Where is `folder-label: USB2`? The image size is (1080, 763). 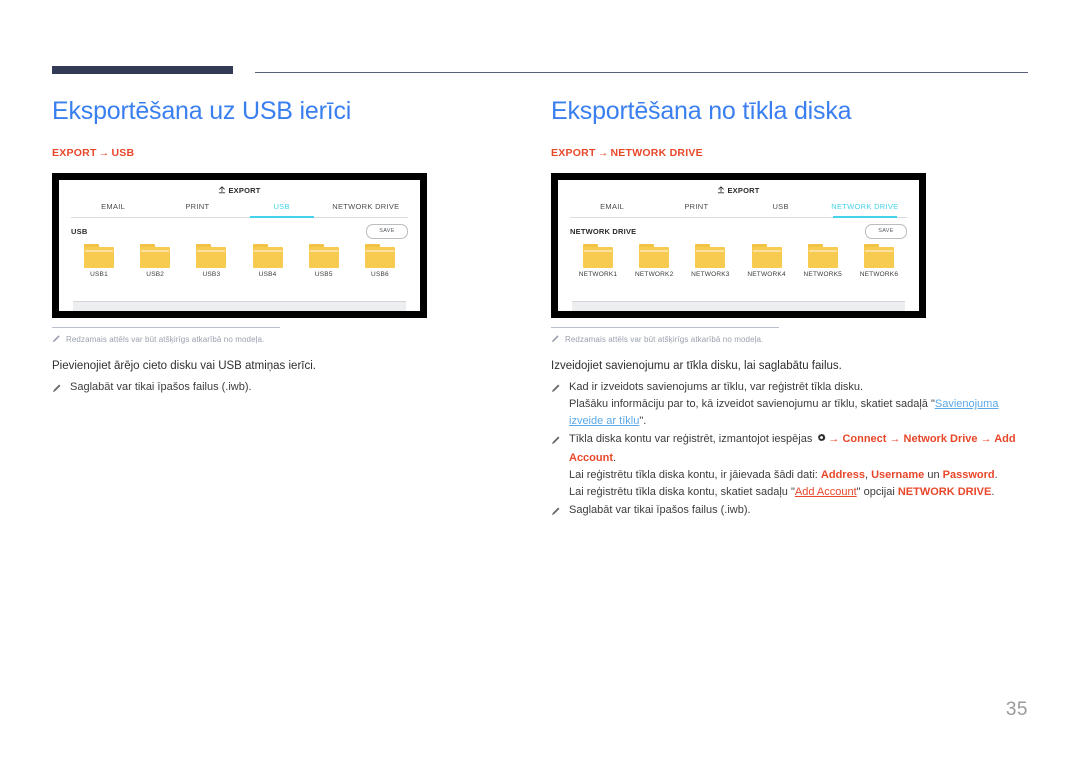 folder-label: USB2 is located at coordinates (155, 274).